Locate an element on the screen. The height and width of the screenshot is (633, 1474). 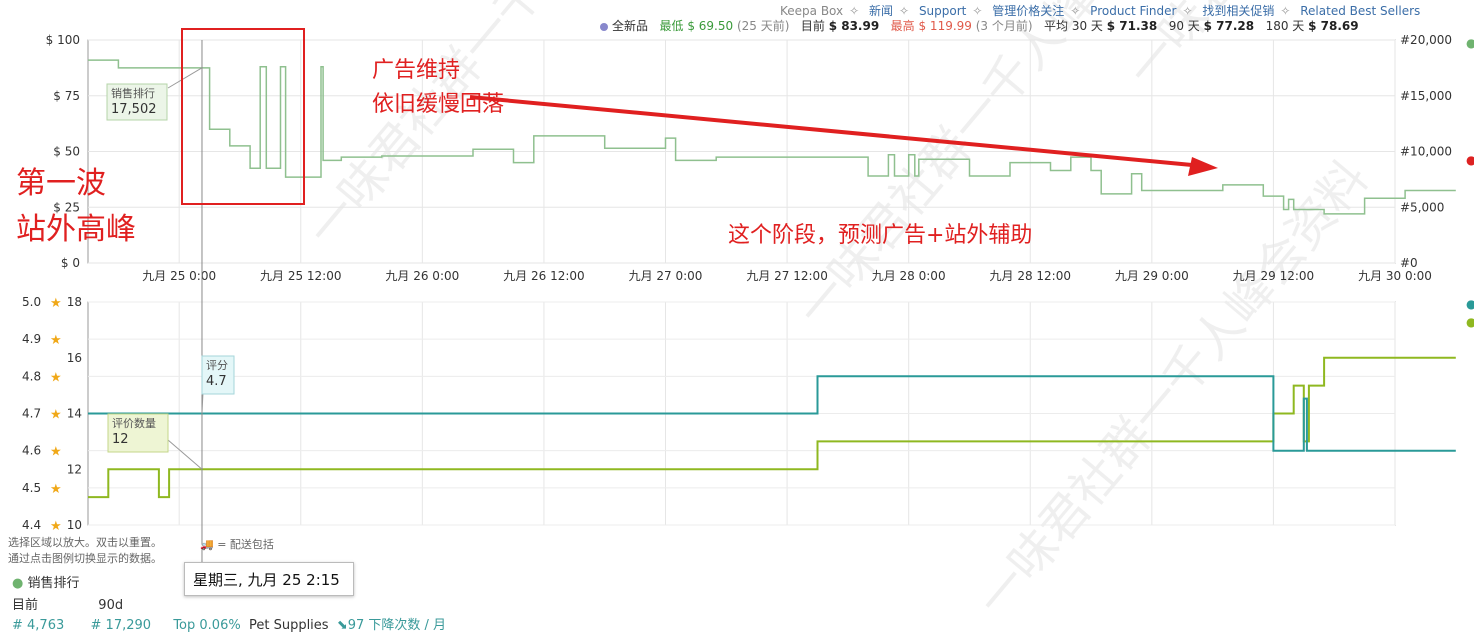
high-value: $ 119.99 is located at coordinates (945, 26).